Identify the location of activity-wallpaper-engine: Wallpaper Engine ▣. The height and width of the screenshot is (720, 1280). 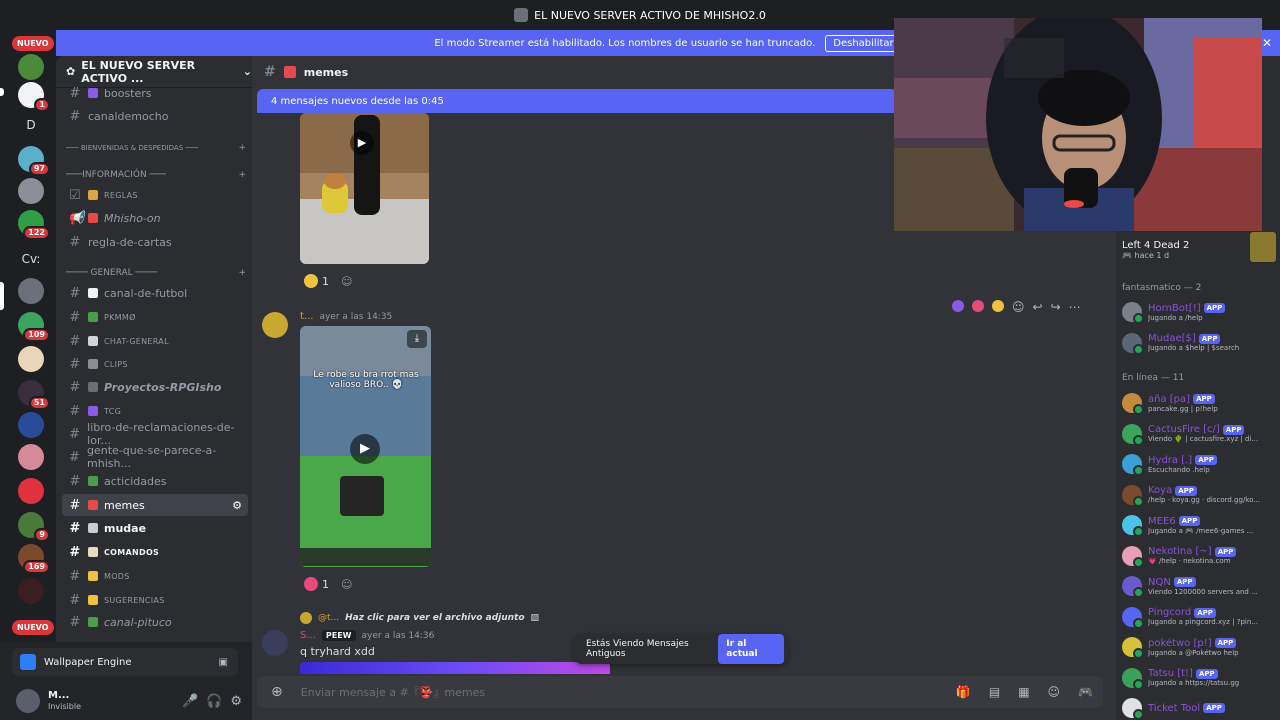
(125, 662).